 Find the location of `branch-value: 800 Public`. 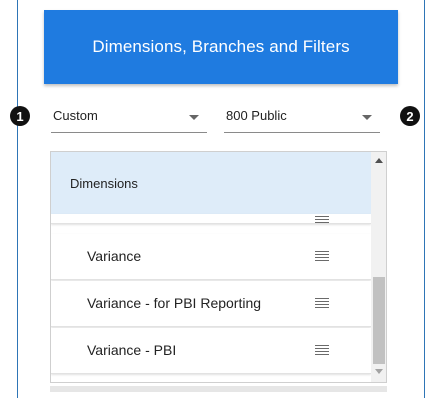

branch-value: 800 Public is located at coordinates (256, 115).